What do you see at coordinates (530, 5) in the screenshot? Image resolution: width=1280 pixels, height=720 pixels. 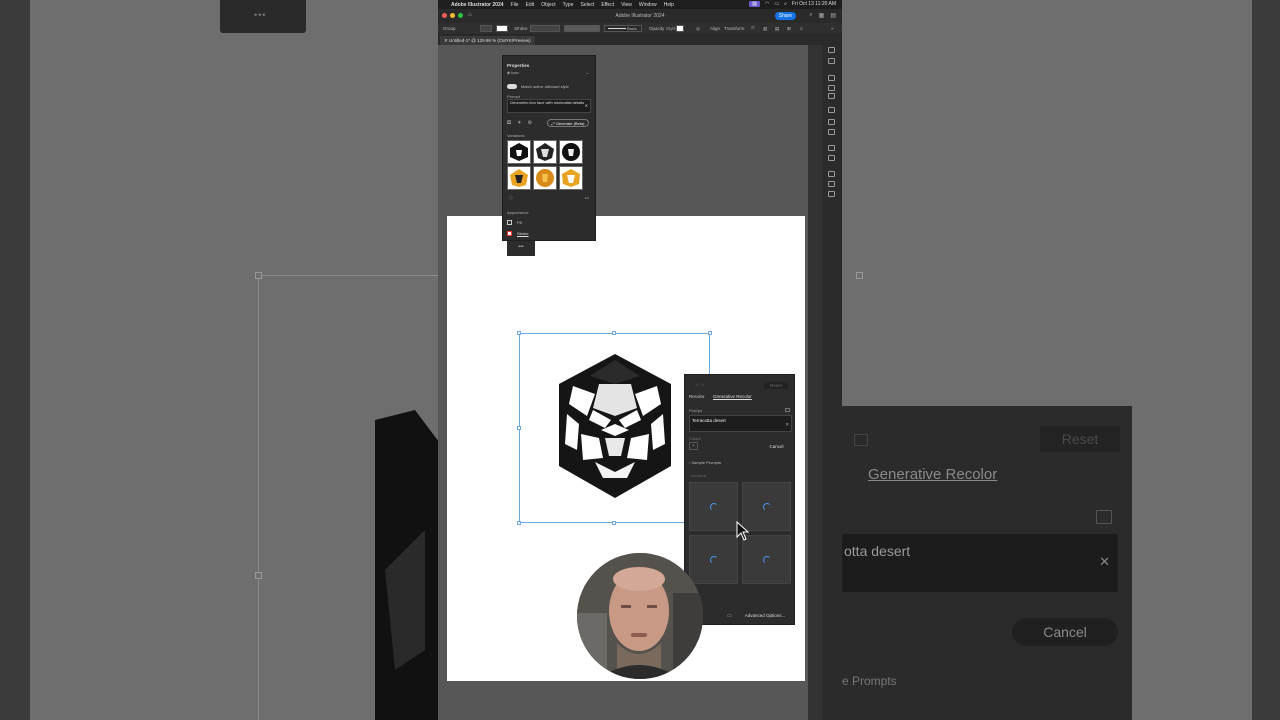 I see `menu-edit: Edit` at bounding box center [530, 5].